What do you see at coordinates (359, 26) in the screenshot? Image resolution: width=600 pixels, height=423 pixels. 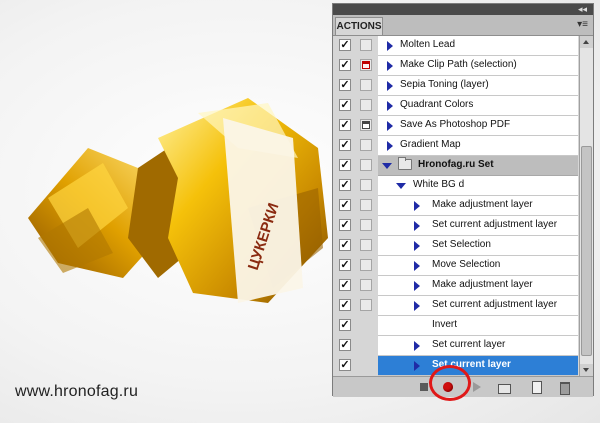 I see `tab-actions: ACTIONS` at bounding box center [359, 26].